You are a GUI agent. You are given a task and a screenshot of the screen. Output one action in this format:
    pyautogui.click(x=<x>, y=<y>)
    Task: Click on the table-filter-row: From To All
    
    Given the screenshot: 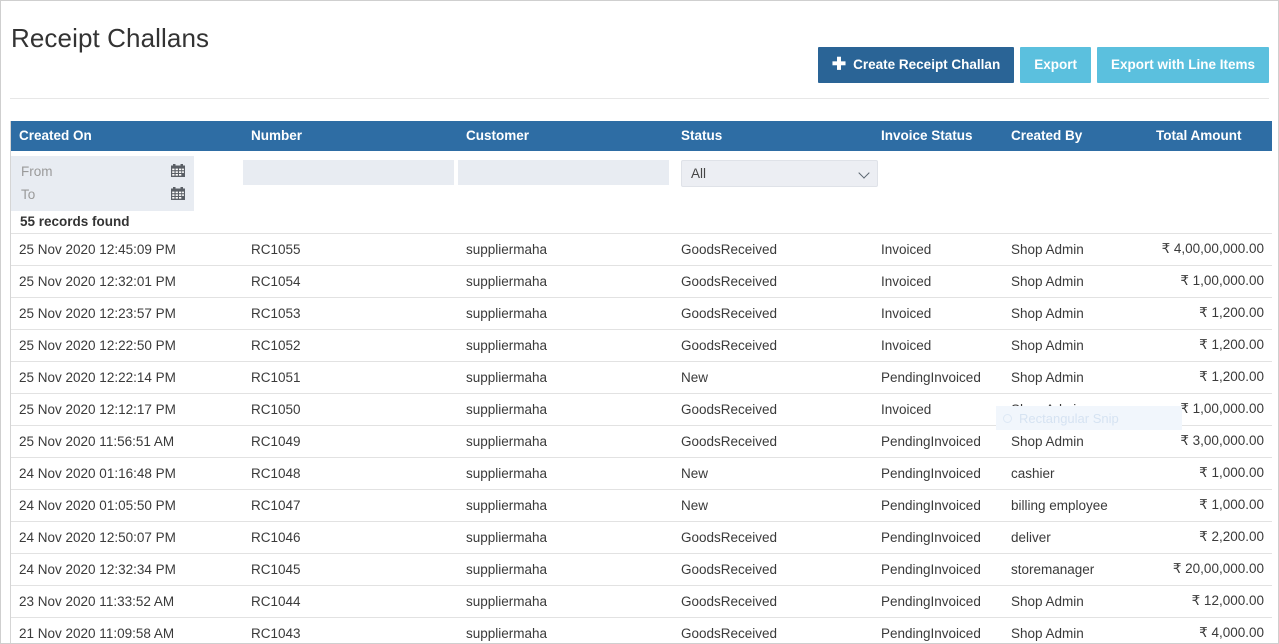 What is the action you would take?
    pyautogui.click(x=641, y=181)
    